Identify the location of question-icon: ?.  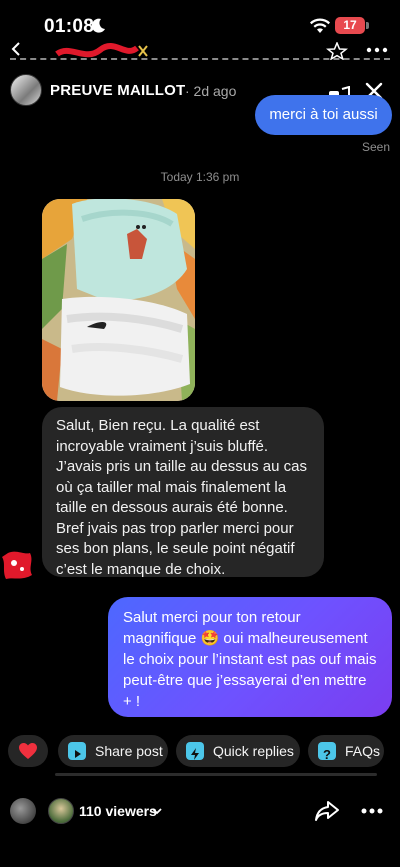
(327, 752).